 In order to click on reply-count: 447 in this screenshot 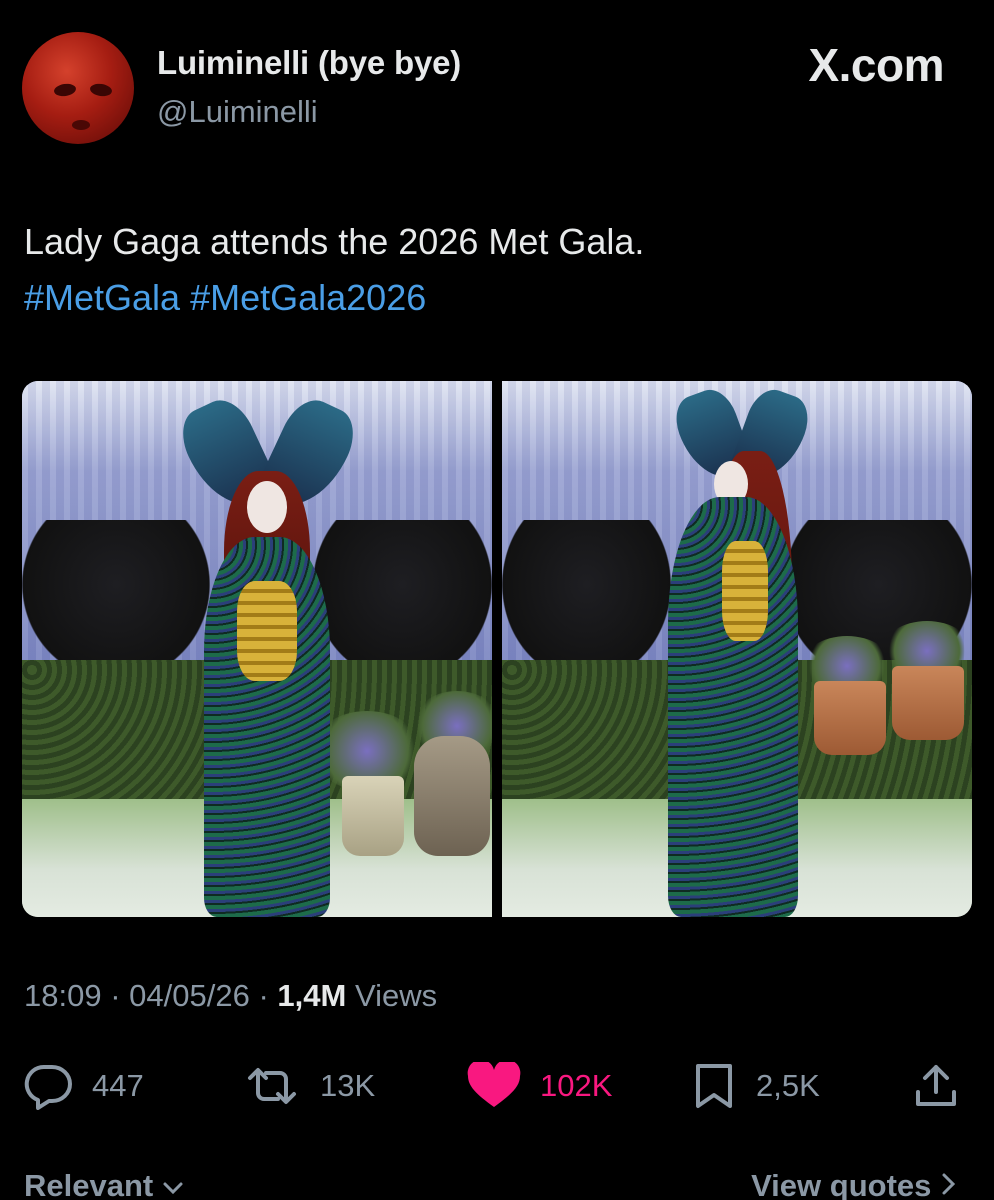, I will do `click(118, 1085)`.